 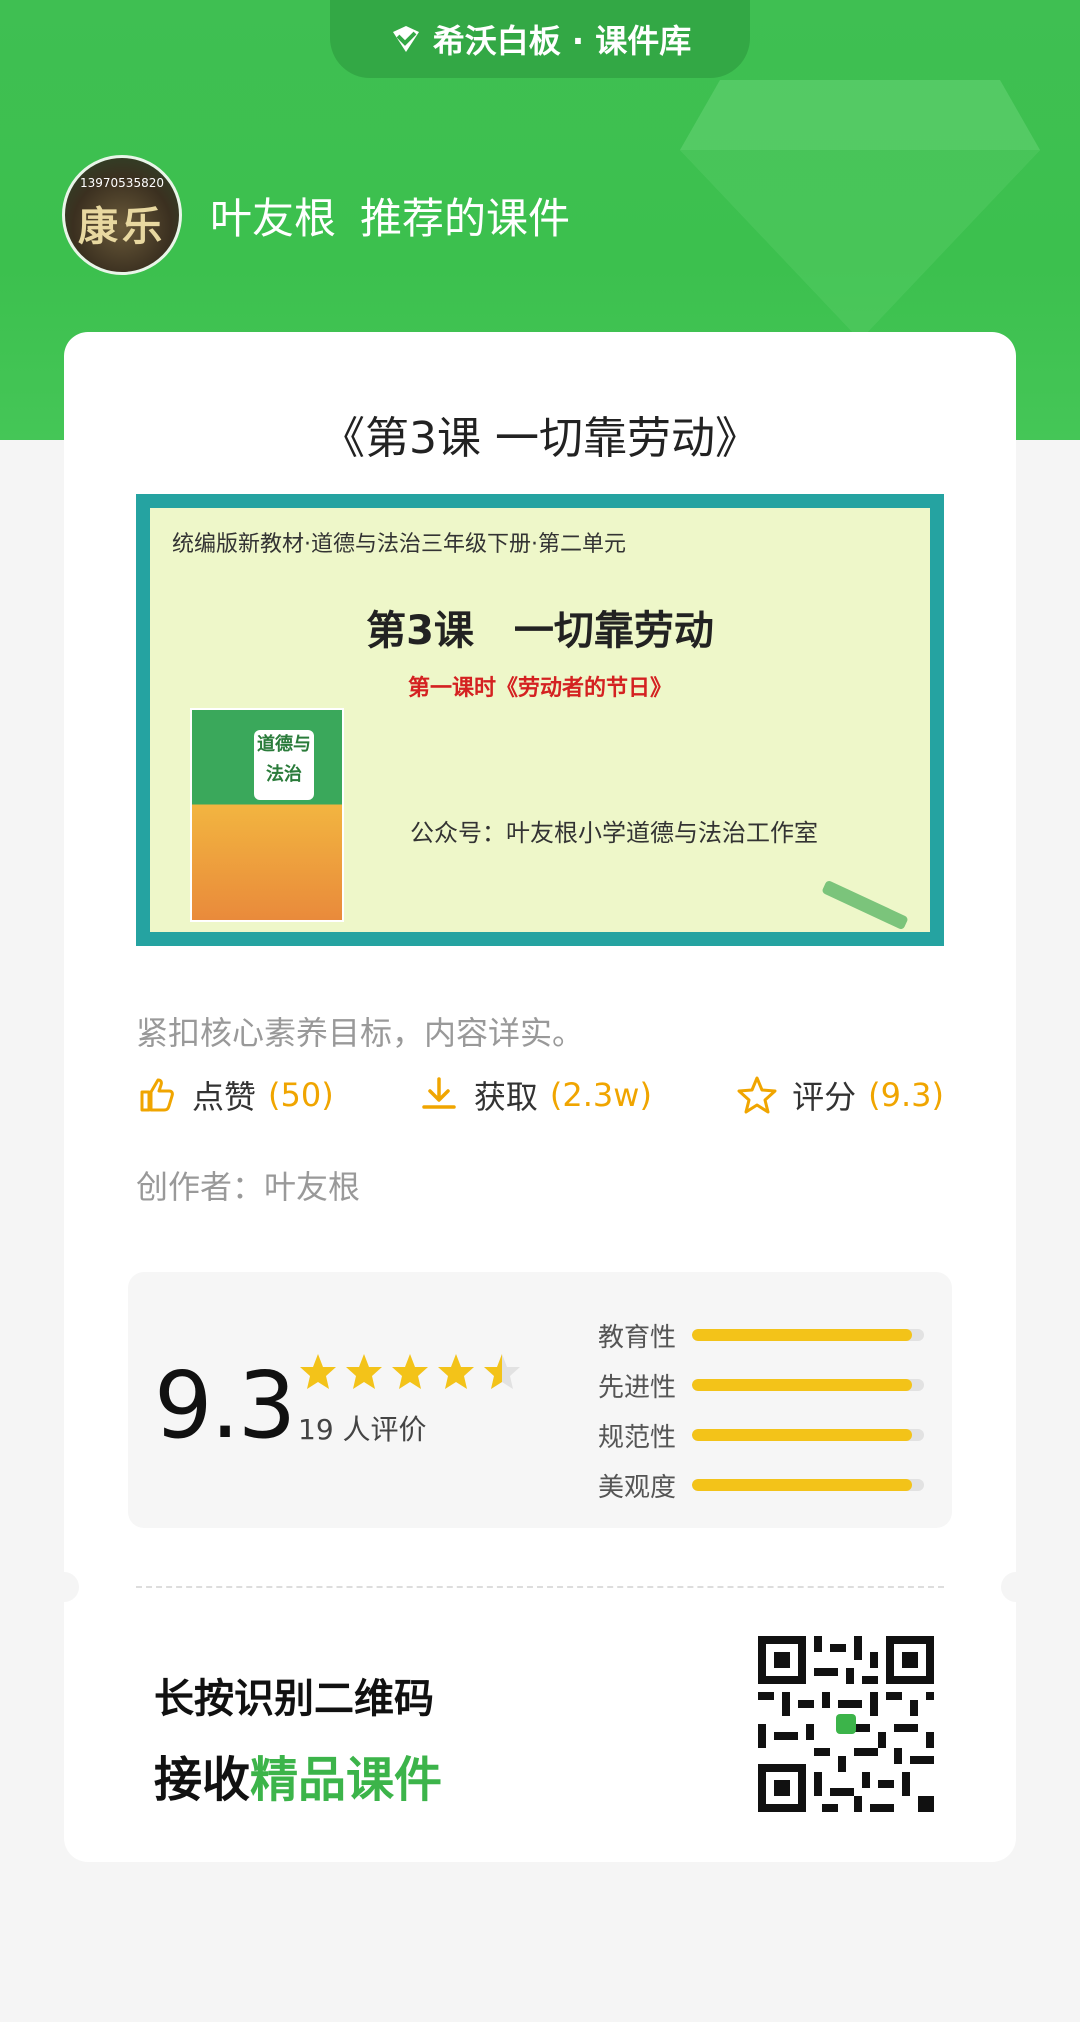 I want to click on like-button: 点赞 (50), so click(x=235, y=1095).